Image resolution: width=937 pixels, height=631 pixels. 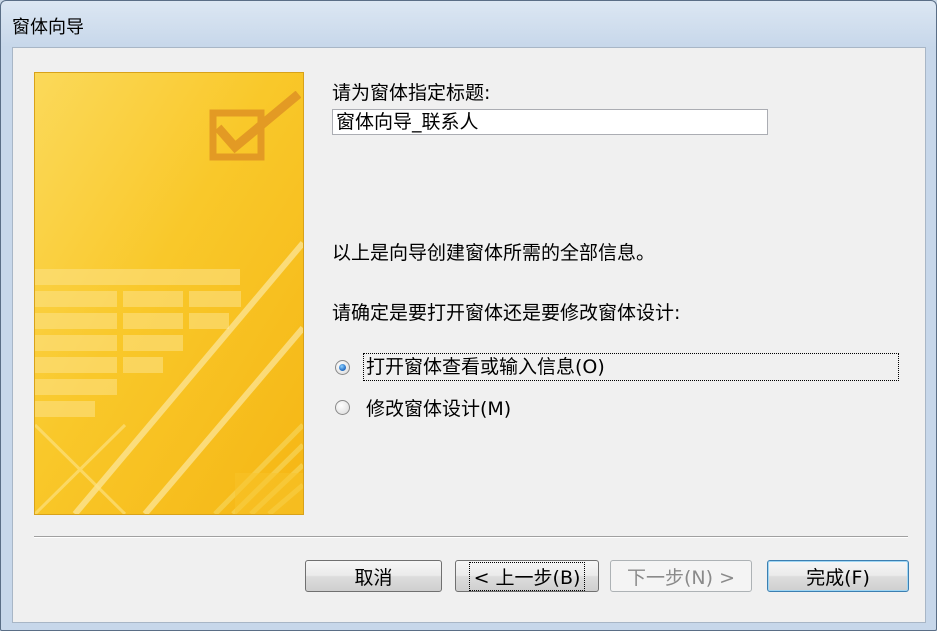 What do you see at coordinates (681, 576) in the screenshot?
I see `next-button: 下一步(N) >` at bounding box center [681, 576].